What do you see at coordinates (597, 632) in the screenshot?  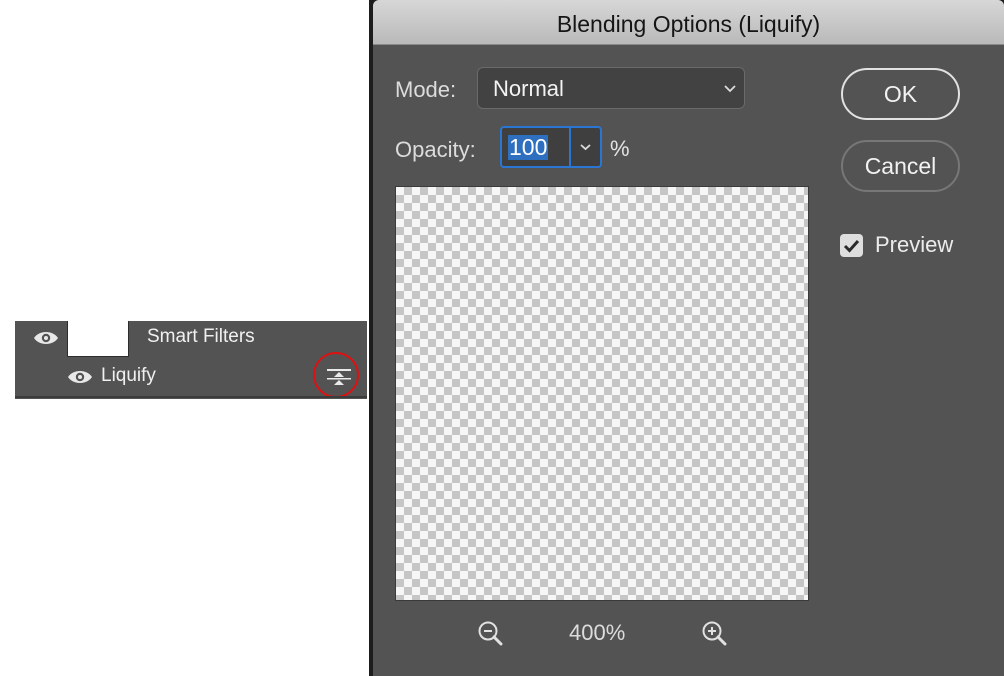 I see `zoom-level: 400%` at bounding box center [597, 632].